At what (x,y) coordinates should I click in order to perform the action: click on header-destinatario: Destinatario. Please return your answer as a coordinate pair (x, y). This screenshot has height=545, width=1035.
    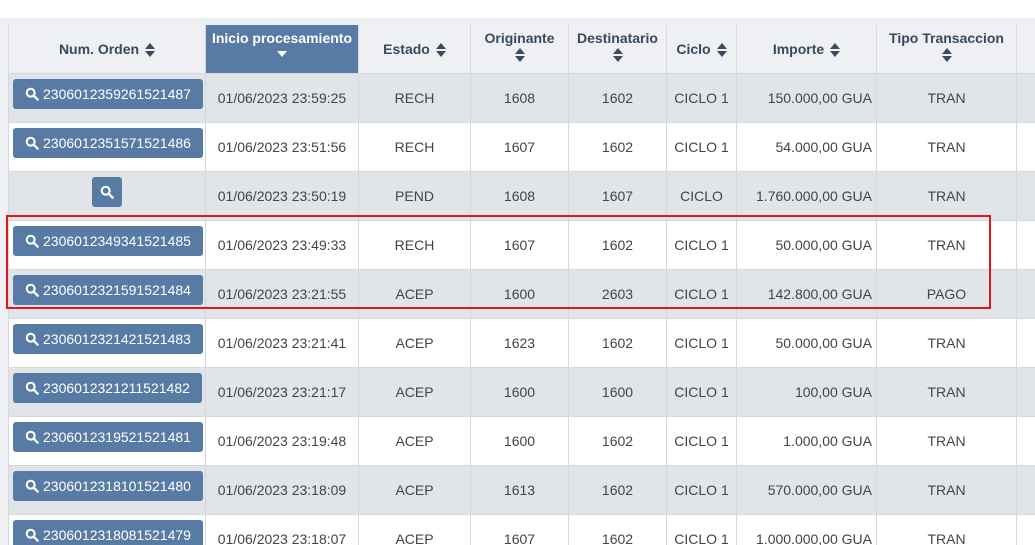
    Looking at the image, I should click on (618, 49).